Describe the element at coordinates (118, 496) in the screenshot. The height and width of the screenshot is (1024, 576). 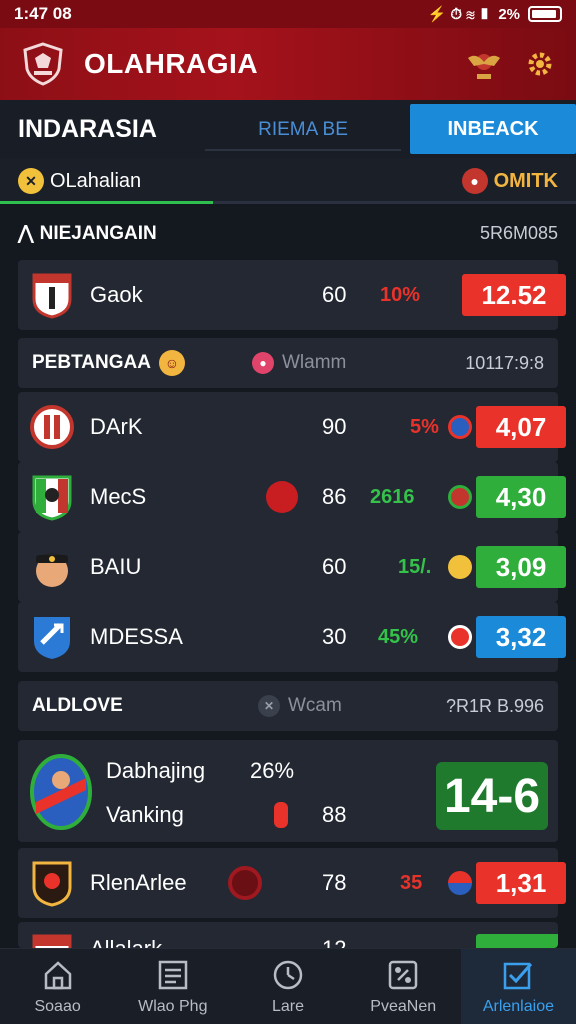
I see `team-name: MecS` at that location.